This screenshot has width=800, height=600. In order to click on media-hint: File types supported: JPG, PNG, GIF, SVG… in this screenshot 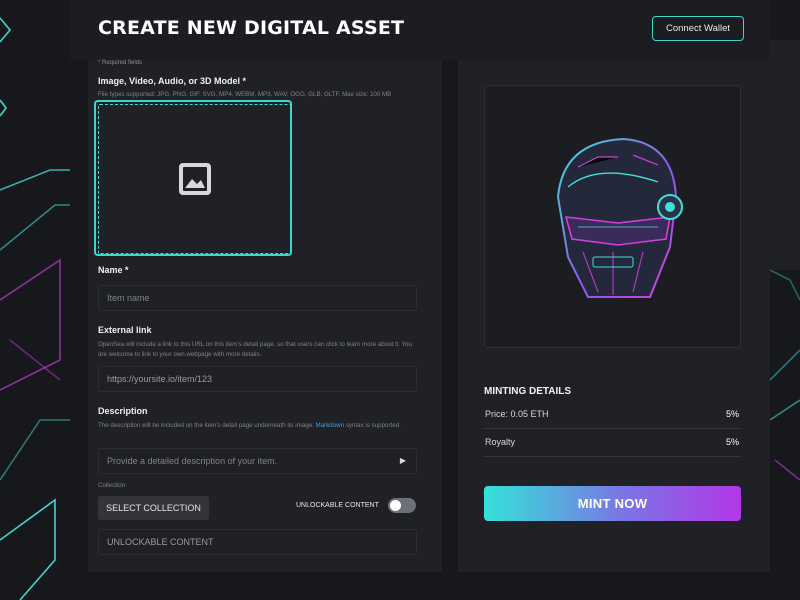, I will do `click(245, 94)`.